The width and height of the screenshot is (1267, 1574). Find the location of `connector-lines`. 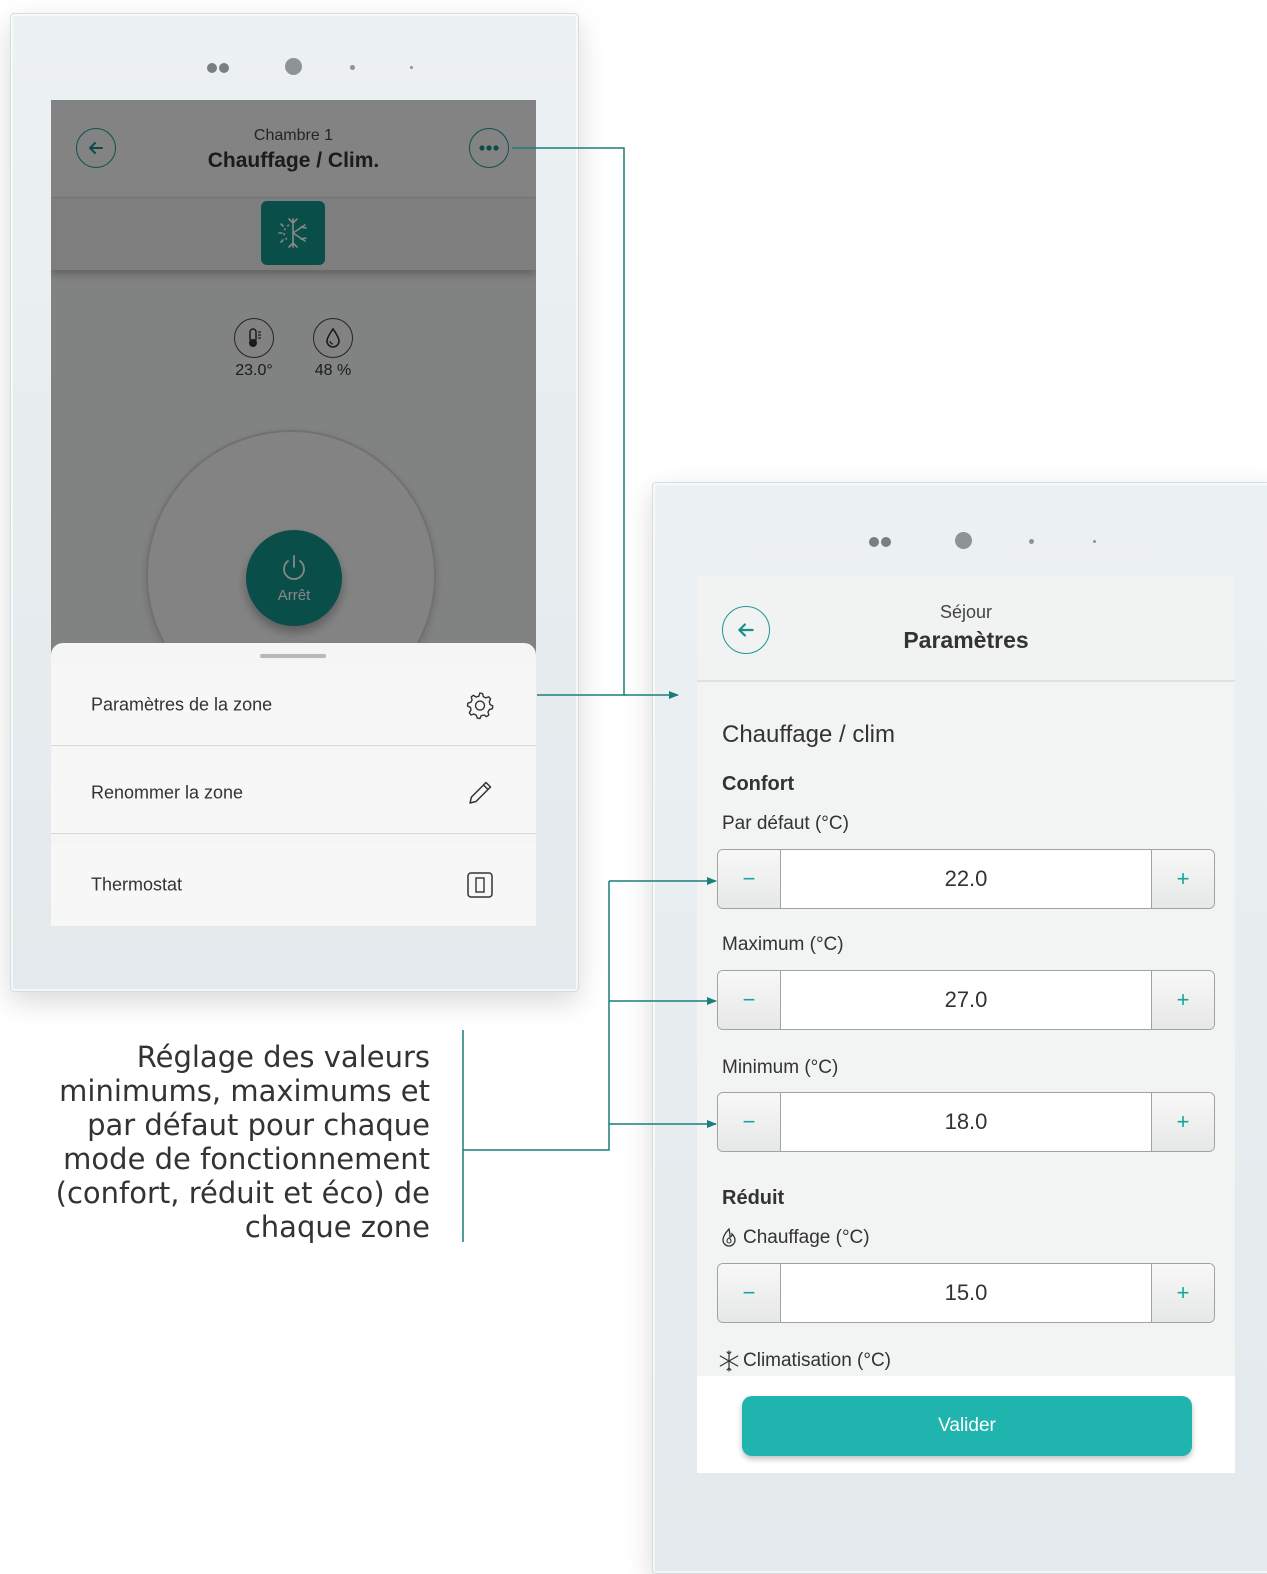

connector-lines is located at coordinates (589, 694).